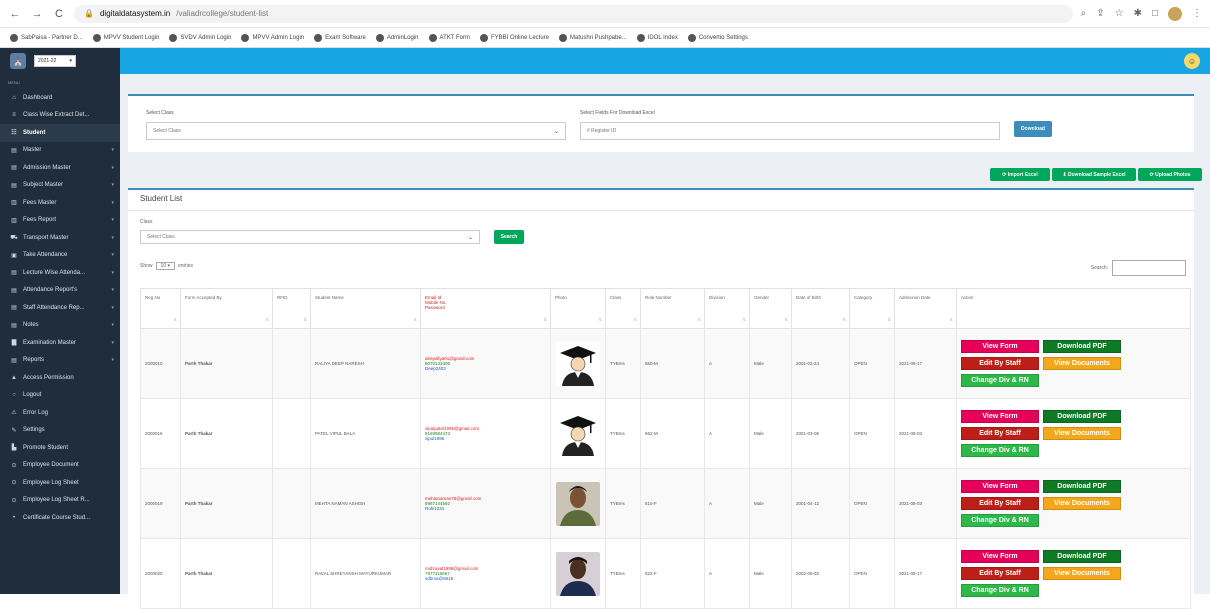 The height and width of the screenshot is (609, 1210). Describe the element at coordinates (365, 503) in the screenshot. I see `cell-name: MEHTA NAMAN ASHISH` at that location.